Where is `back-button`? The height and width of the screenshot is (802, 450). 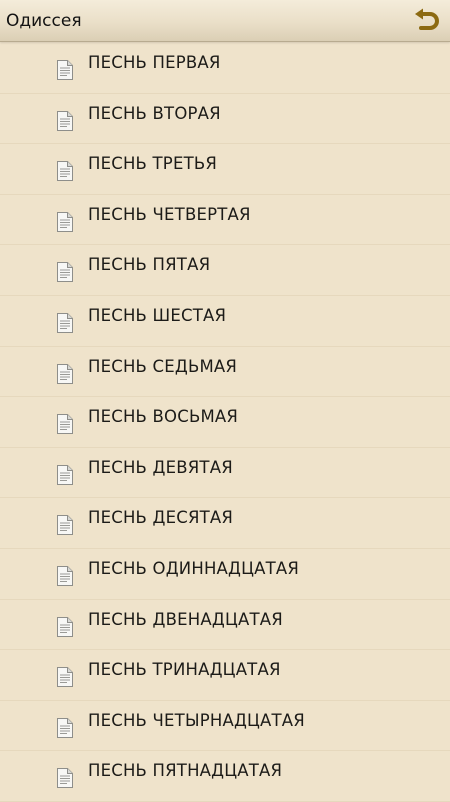
back-button is located at coordinates (427, 21).